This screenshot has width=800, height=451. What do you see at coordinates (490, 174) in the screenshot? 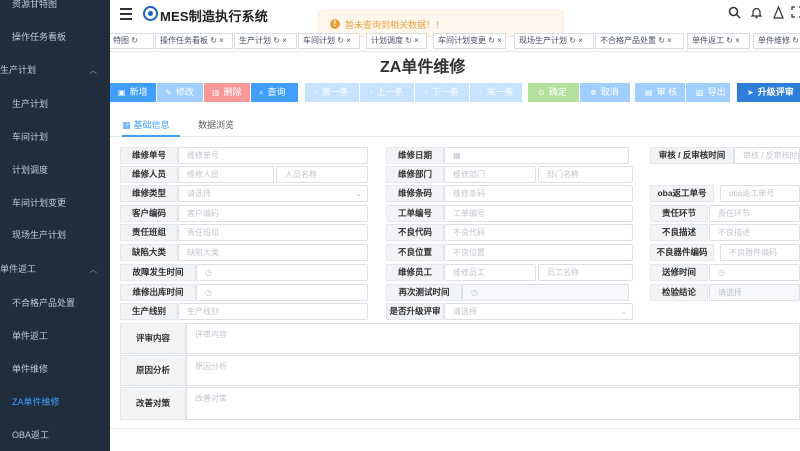
I see `repair-dept-input: 维修部门` at bounding box center [490, 174].